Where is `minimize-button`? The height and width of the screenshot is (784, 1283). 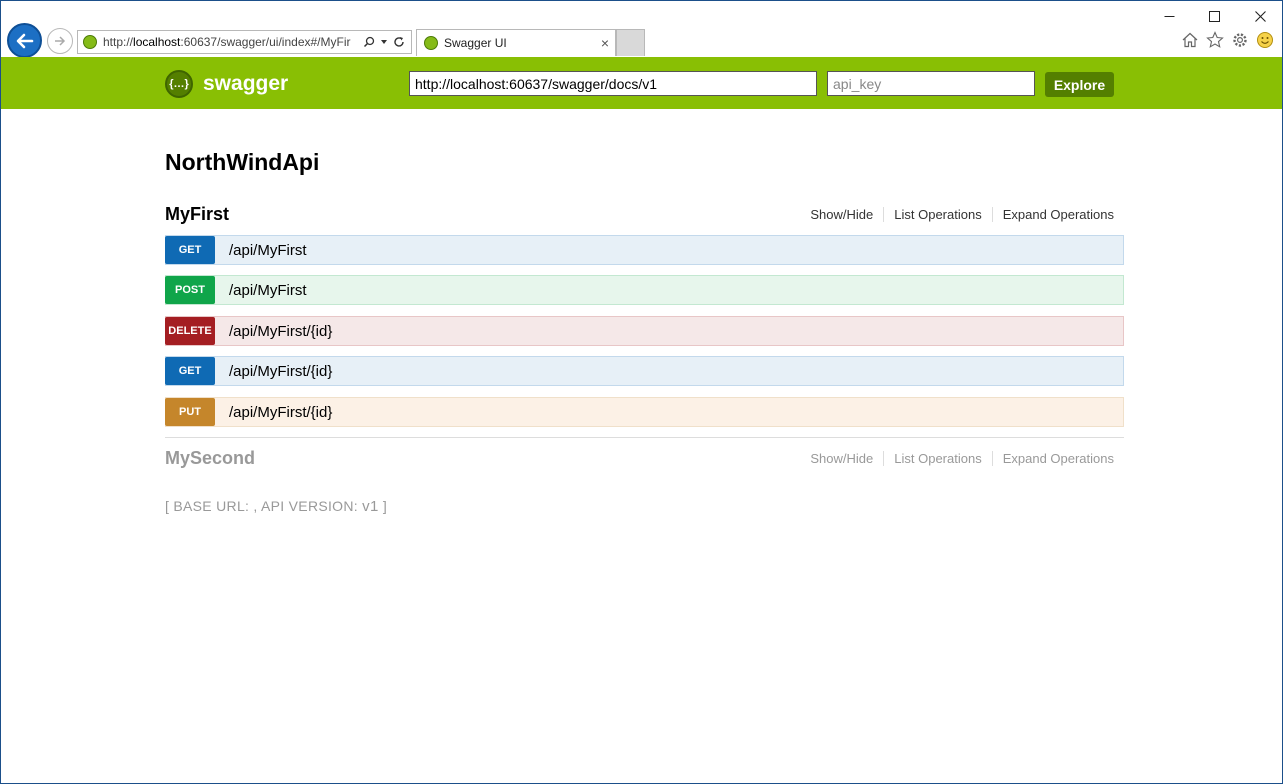
minimize-button is located at coordinates (1169, 16).